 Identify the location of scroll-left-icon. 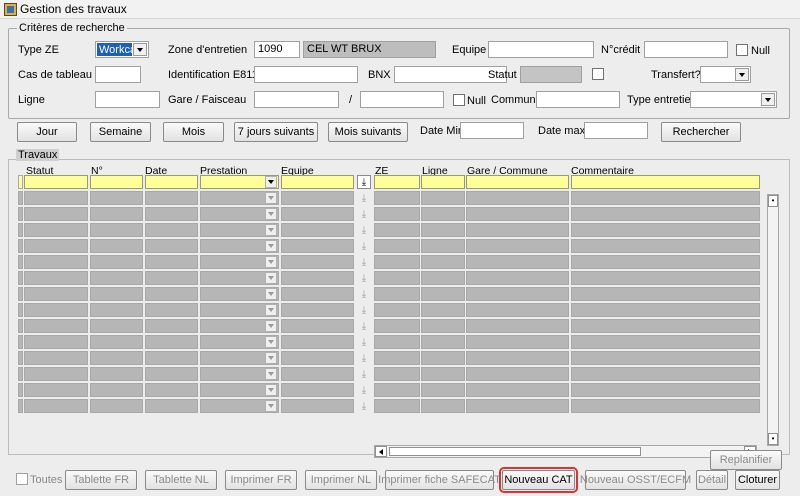
(381, 451).